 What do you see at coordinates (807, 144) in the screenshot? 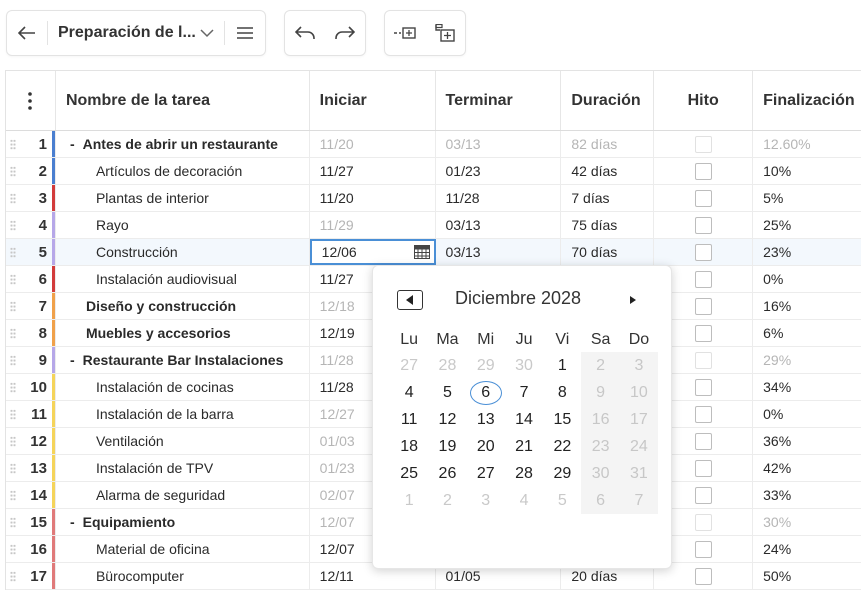
I see `completion-cell: 12.60%` at bounding box center [807, 144].